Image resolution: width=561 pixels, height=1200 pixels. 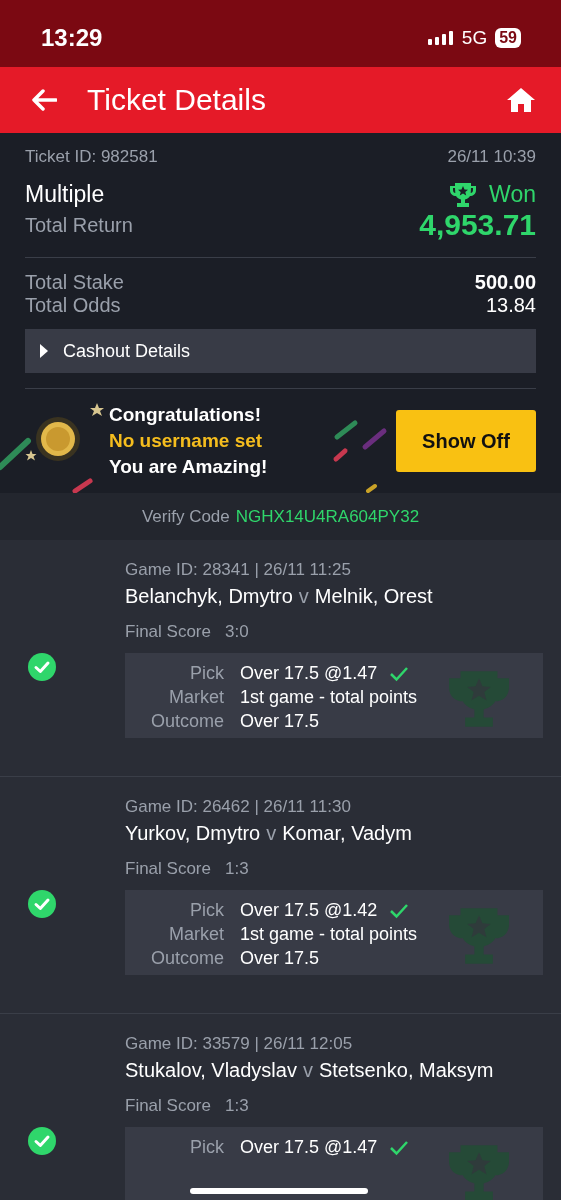 I want to click on game-meta: Game ID: 33579 | 26/11 12:05, so click(x=239, y=1044).